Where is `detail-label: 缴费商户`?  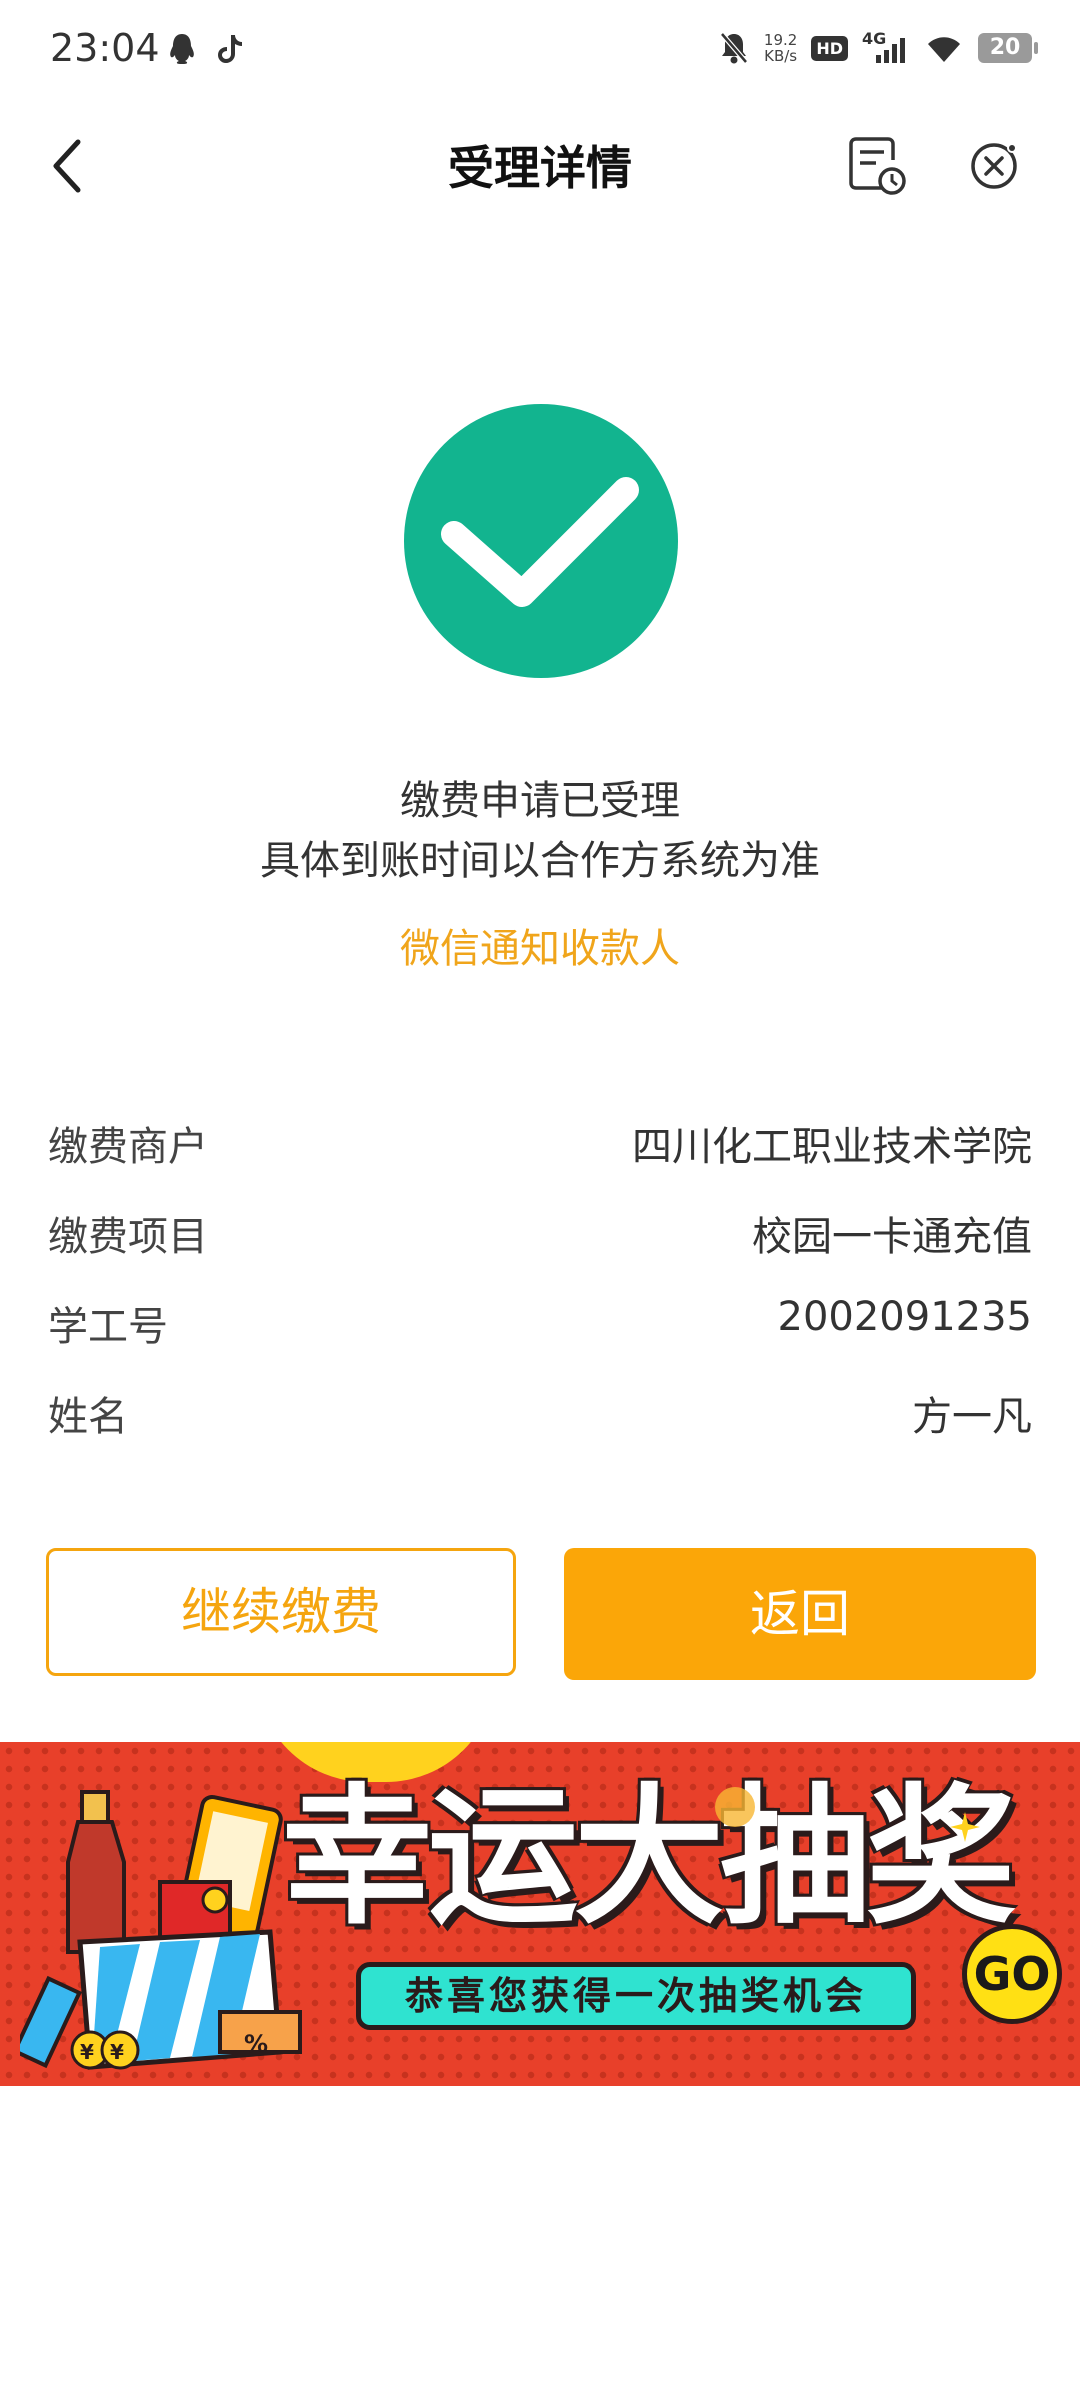
detail-label: 缴费商户 is located at coordinates (128, 1147).